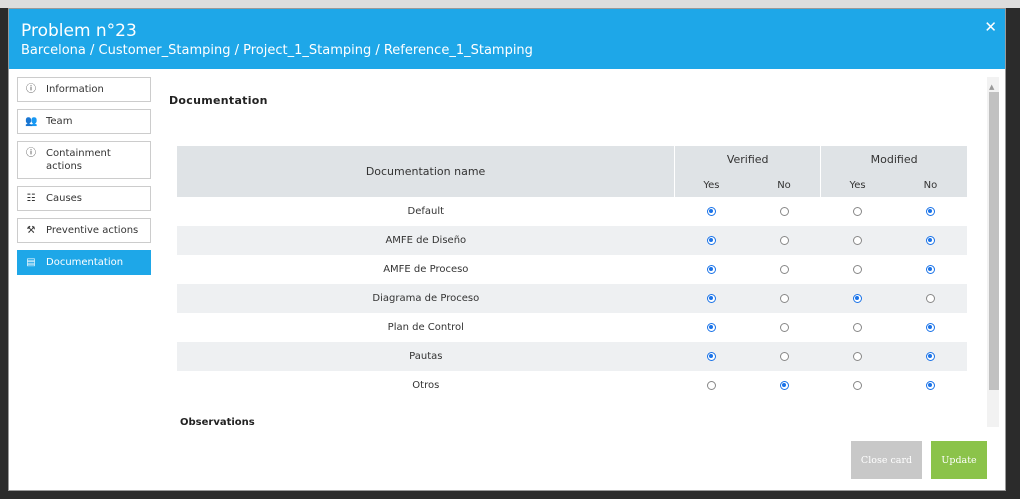 The width and height of the screenshot is (1020, 499). What do you see at coordinates (75, 89) in the screenshot?
I see `sidebar-item-label: Information` at bounding box center [75, 89].